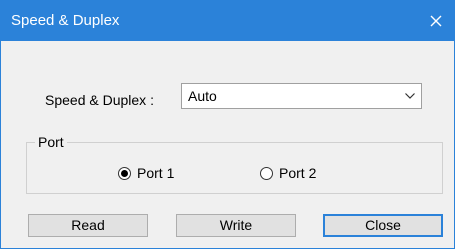 This screenshot has width=455, height=249. Describe the element at coordinates (99, 100) in the screenshot. I see `speed-duplex-label: Speed & Duplex :` at that location.